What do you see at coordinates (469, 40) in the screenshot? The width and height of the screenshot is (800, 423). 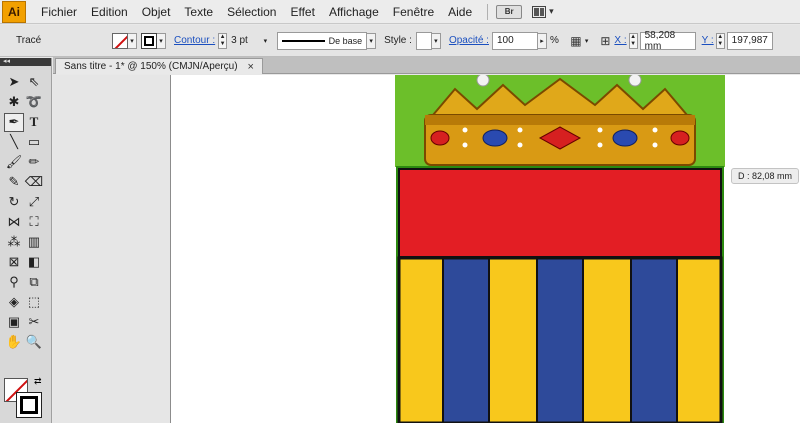 I see `opacity-panel-link: Opacité :` at bounding box center [469, 40].